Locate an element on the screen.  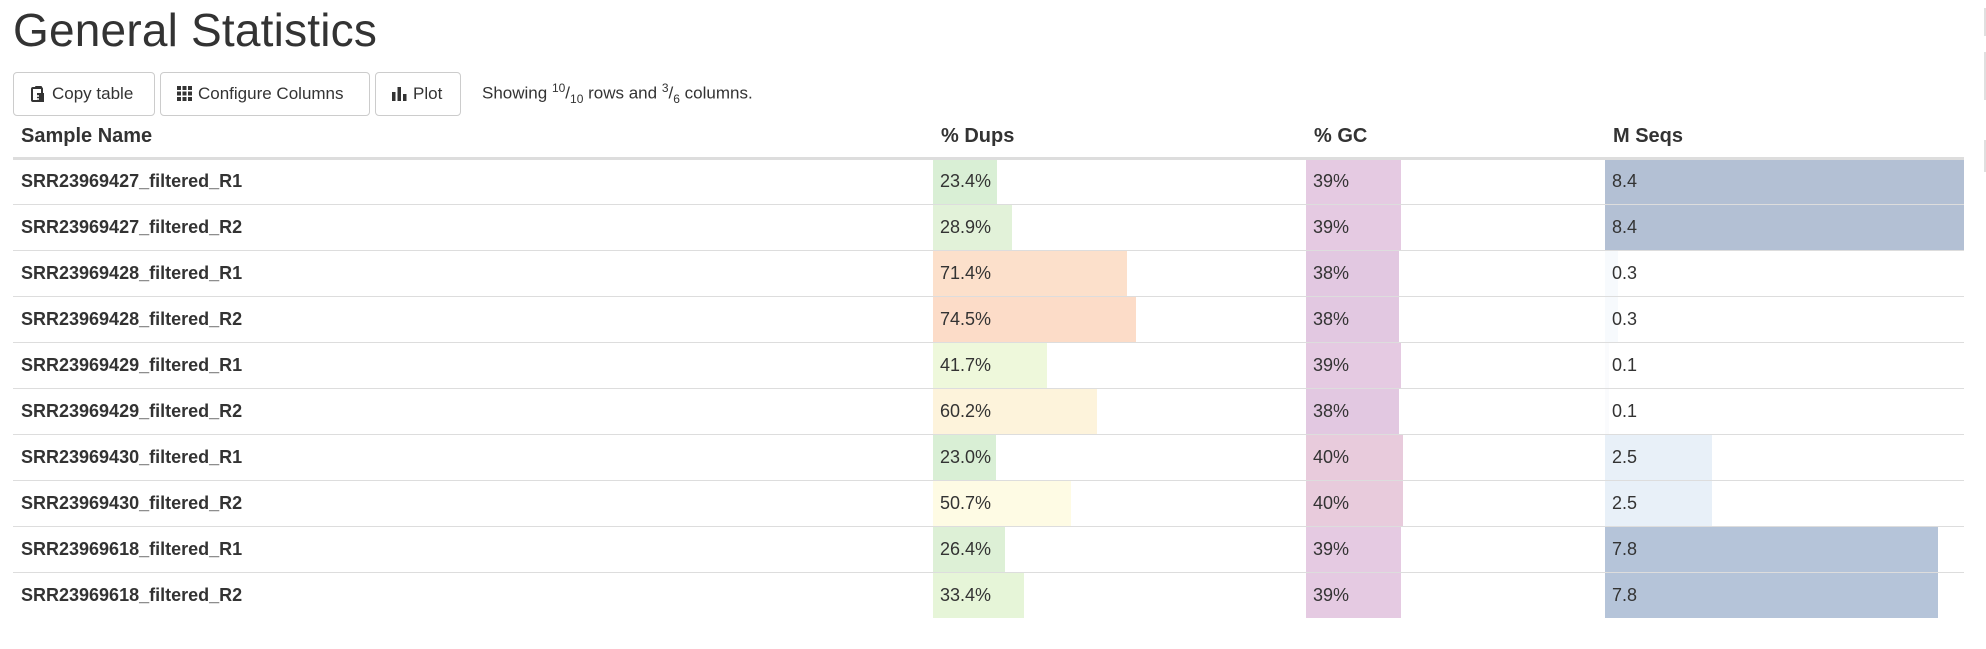
table-row: SRR23969430_filtered_R2 50.7% 40% 2.5 is located at coordinates (988, 502).